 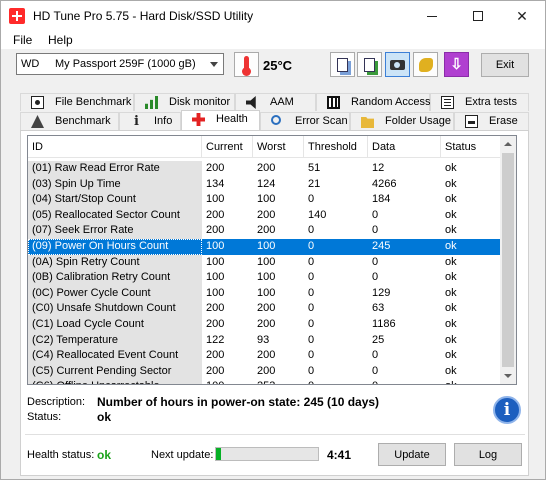 What do you see at coordinates (77, 102) in the screenshot?
I see `tab-file-benchmark: File Benchmark` at bounding box center [77, 102].